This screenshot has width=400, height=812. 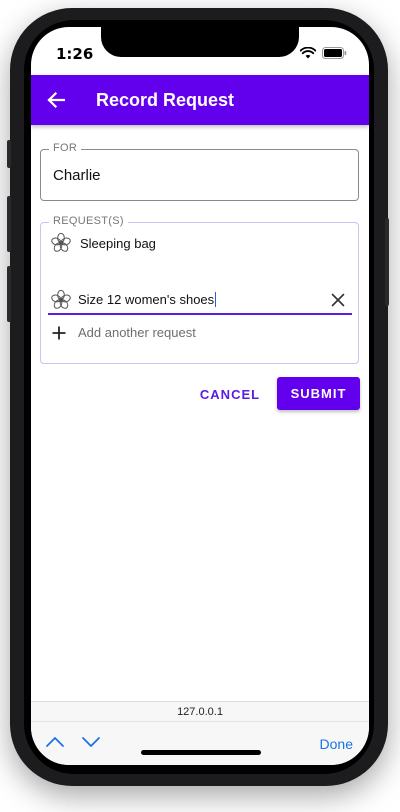 I want to click on browser-url-bar: 127.0.0.1, so click(x=200, y=711).